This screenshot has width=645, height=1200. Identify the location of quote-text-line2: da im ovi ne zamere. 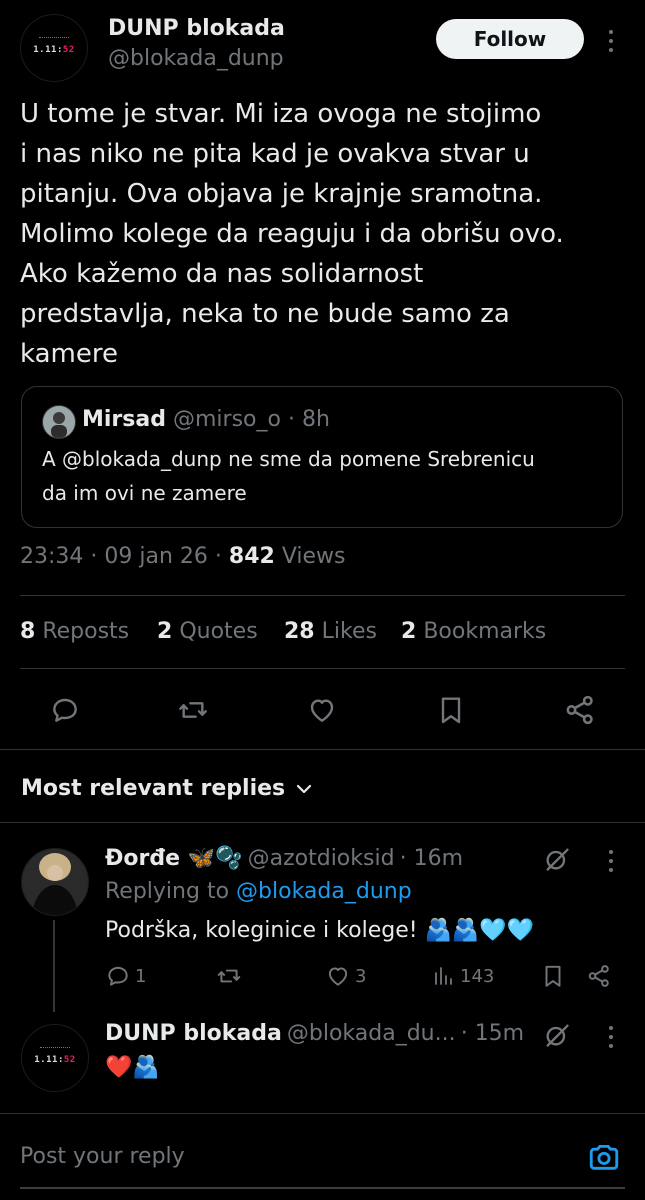
(144, 493).